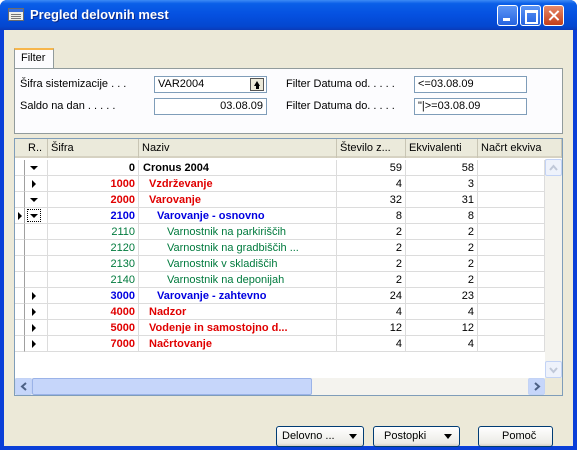  Describe the element at coordinates (536, 386) in the screenshot. I see `scroll-right-button` at that location.